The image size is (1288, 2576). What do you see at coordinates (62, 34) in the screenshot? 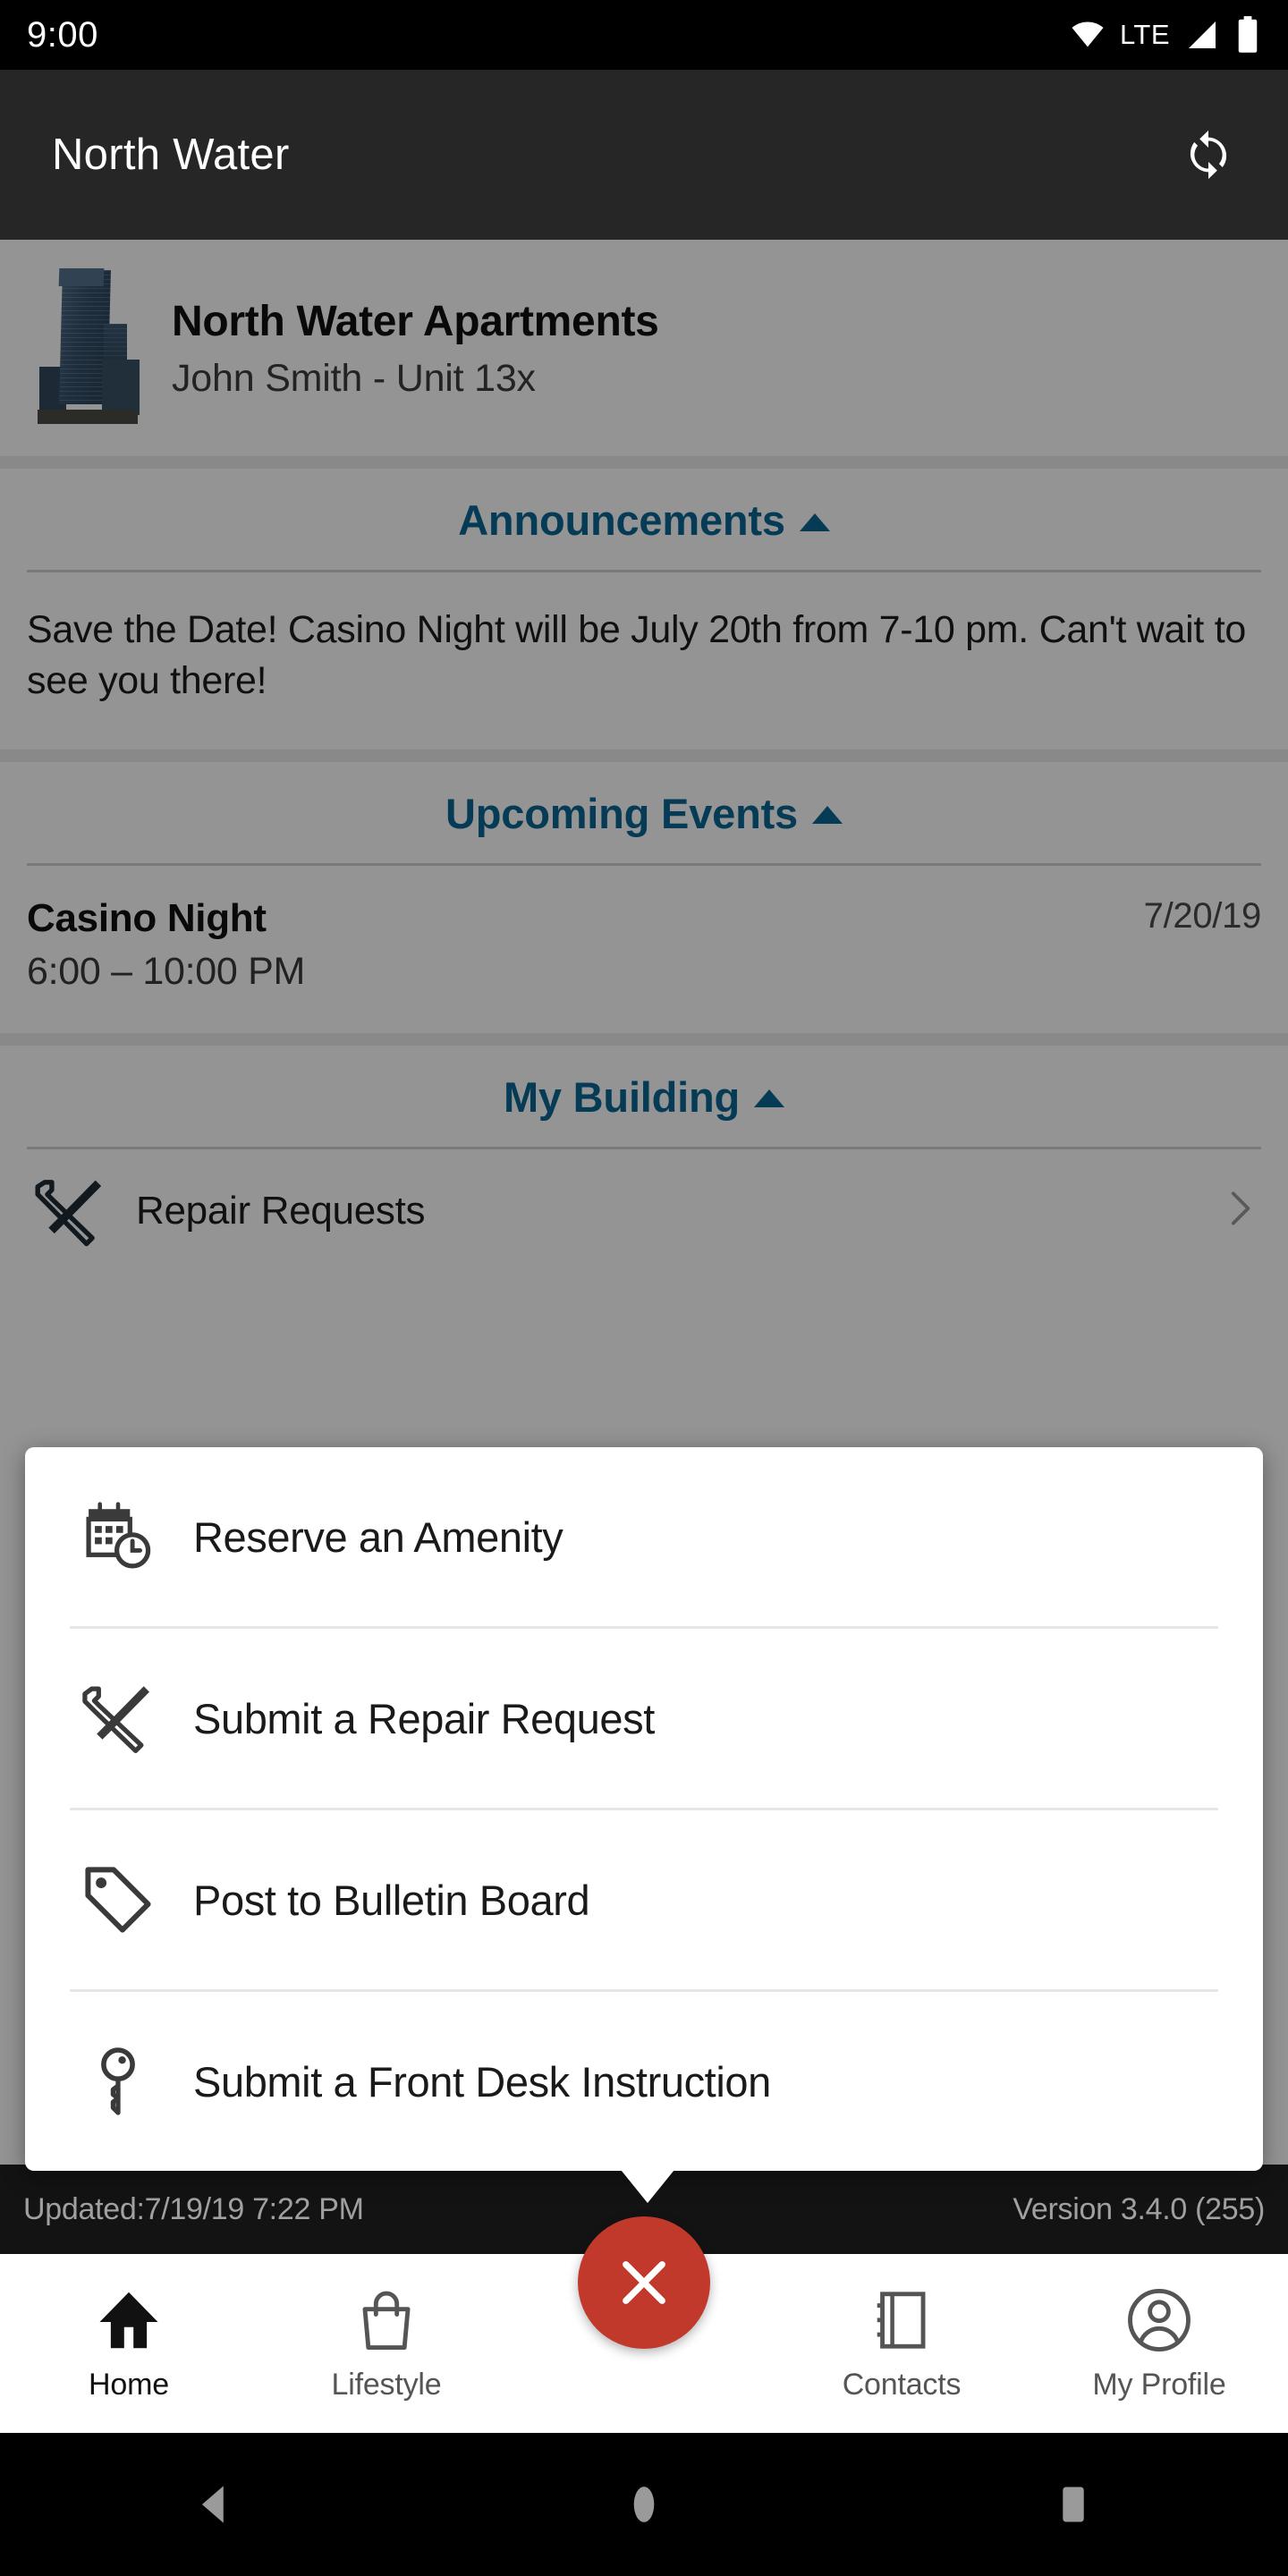
I see `status-bar-clock: 9:00` at bounding box center [62, 34].